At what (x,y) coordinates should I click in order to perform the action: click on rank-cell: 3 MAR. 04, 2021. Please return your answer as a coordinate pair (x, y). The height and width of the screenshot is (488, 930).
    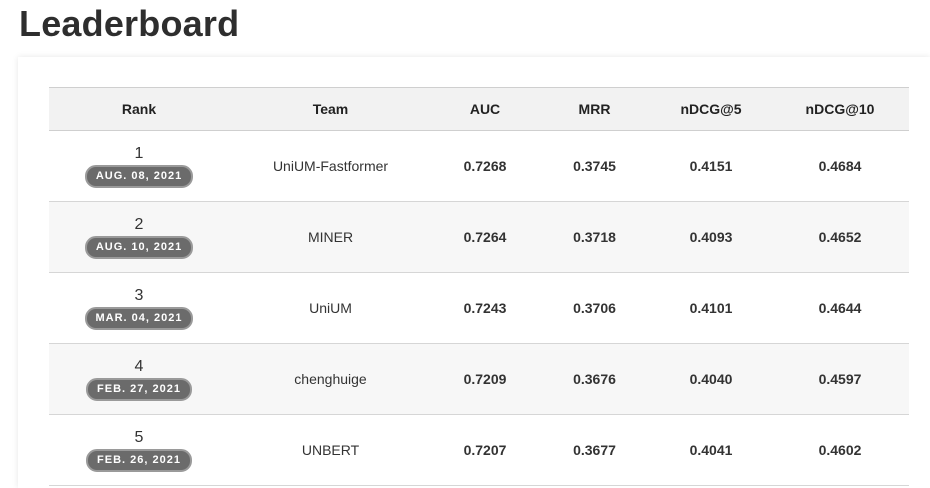
    Looking at the image, I should click on (139, 308).